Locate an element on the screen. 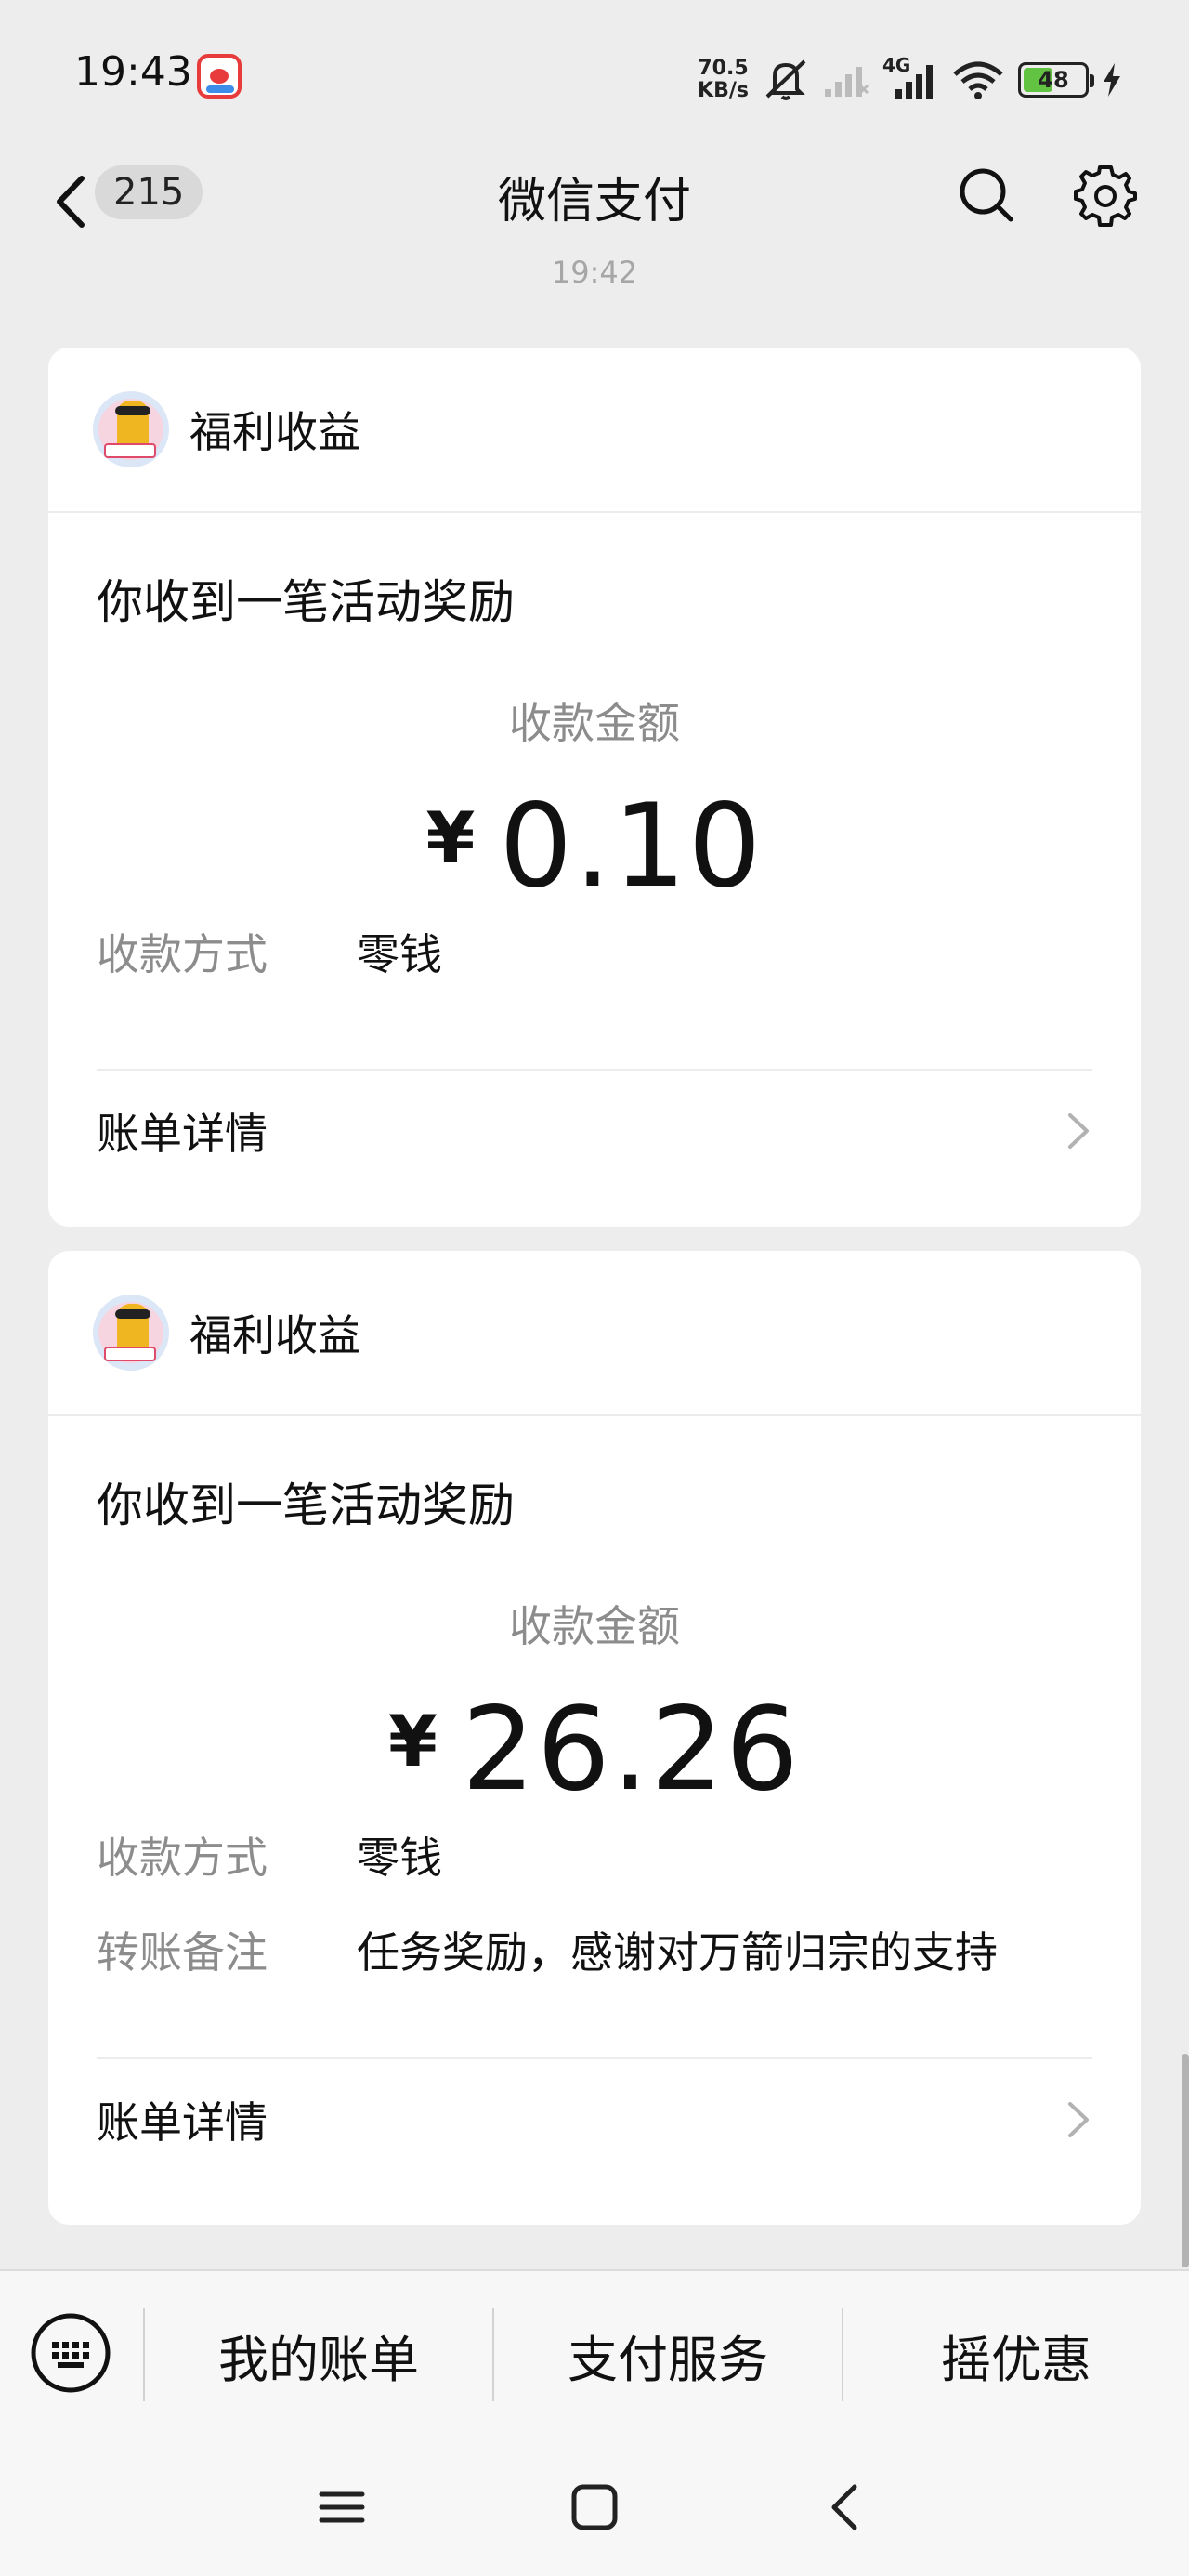  network-speed-value: 70.5 is located at coordinates (723, 68).